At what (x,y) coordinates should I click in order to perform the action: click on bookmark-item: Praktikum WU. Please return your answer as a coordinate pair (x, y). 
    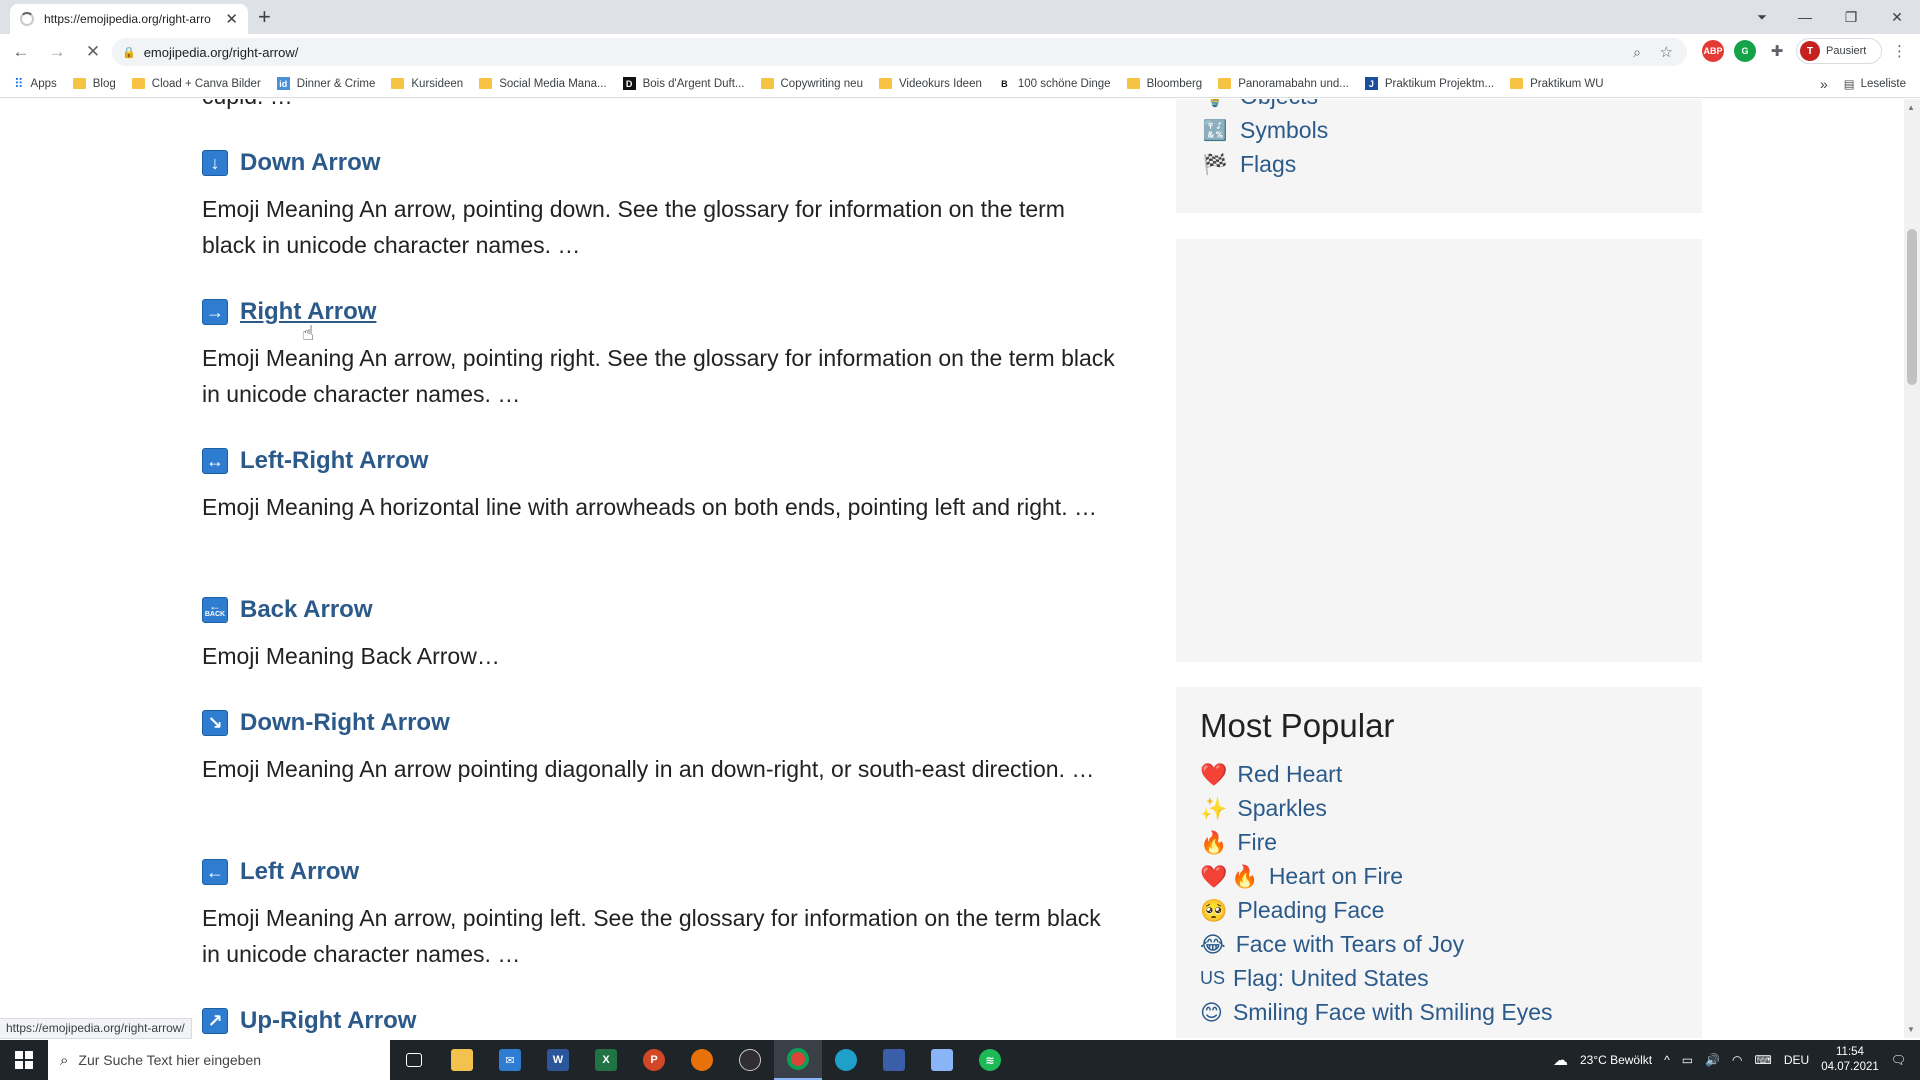
    Looking at the image, I should click on (1557, 84).